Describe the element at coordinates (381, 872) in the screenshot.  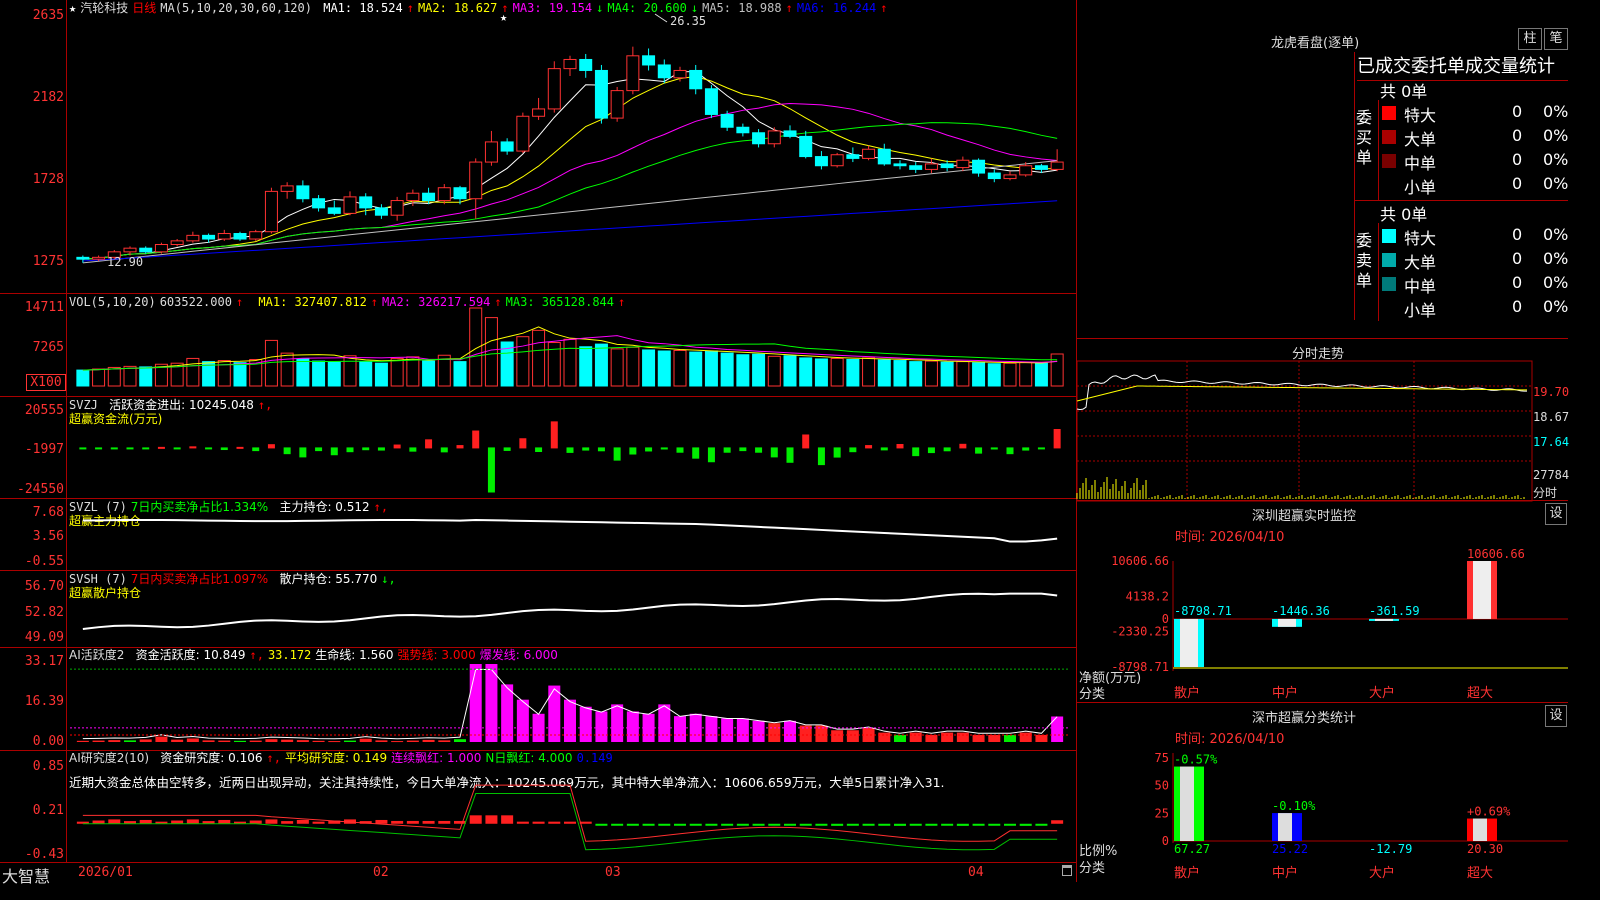
I see `x-label-feb: 02` at that location.